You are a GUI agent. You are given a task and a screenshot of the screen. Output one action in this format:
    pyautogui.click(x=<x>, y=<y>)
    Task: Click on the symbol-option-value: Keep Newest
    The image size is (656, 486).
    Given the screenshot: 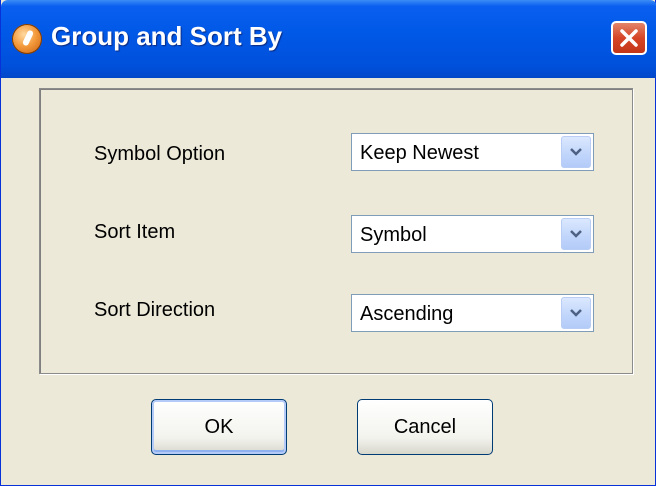 What is the action you would take?
    pyautogui.click(x=419, y=153)
    